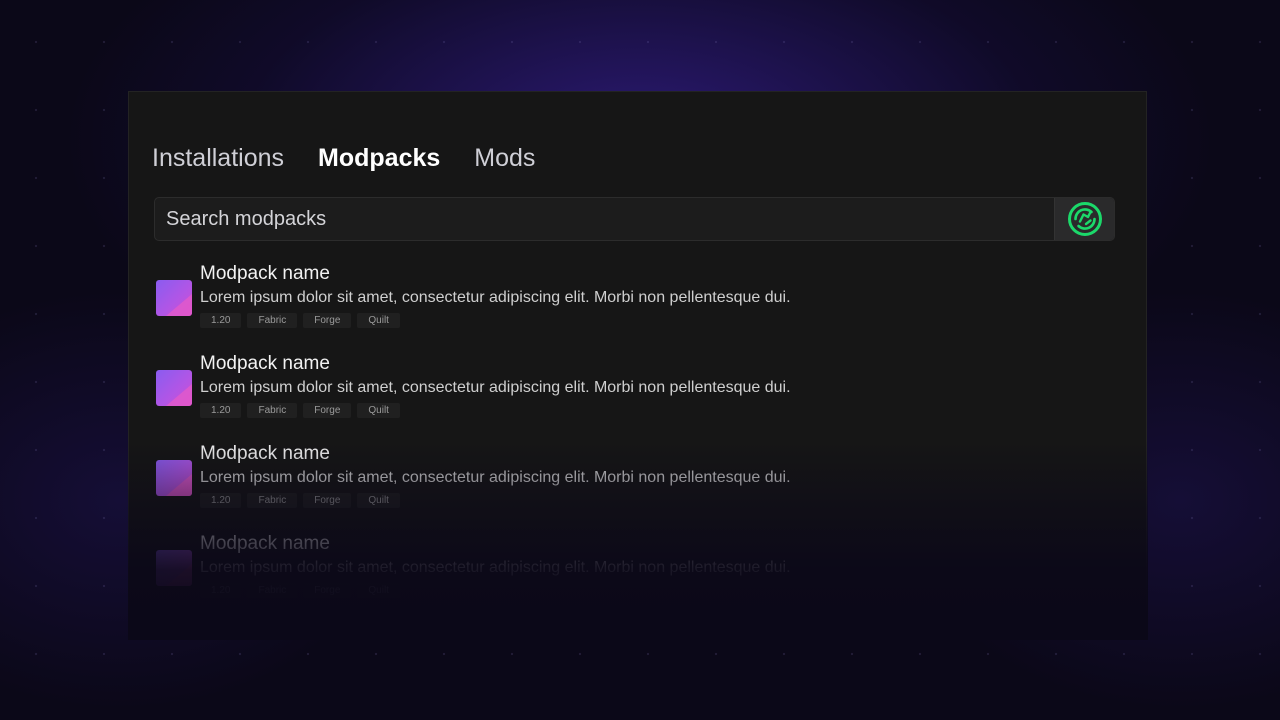 Image resolution: width=1280 pixels, height=720 pixels. I want to click on tab-installations: Installations, so click(218, 158).